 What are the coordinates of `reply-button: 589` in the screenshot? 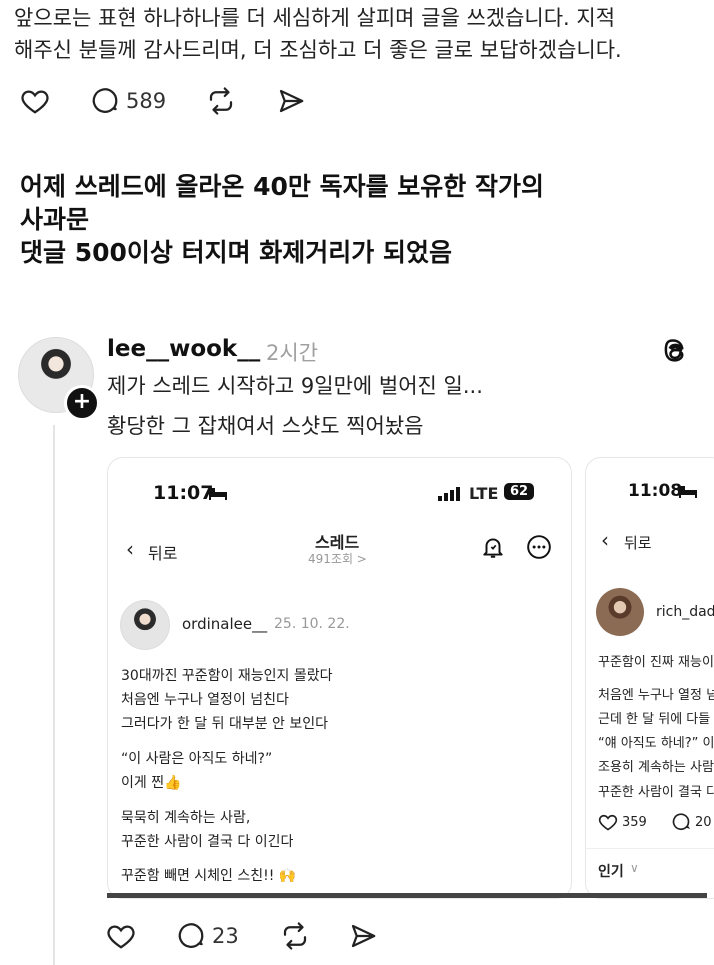 It's located at (128, 101).